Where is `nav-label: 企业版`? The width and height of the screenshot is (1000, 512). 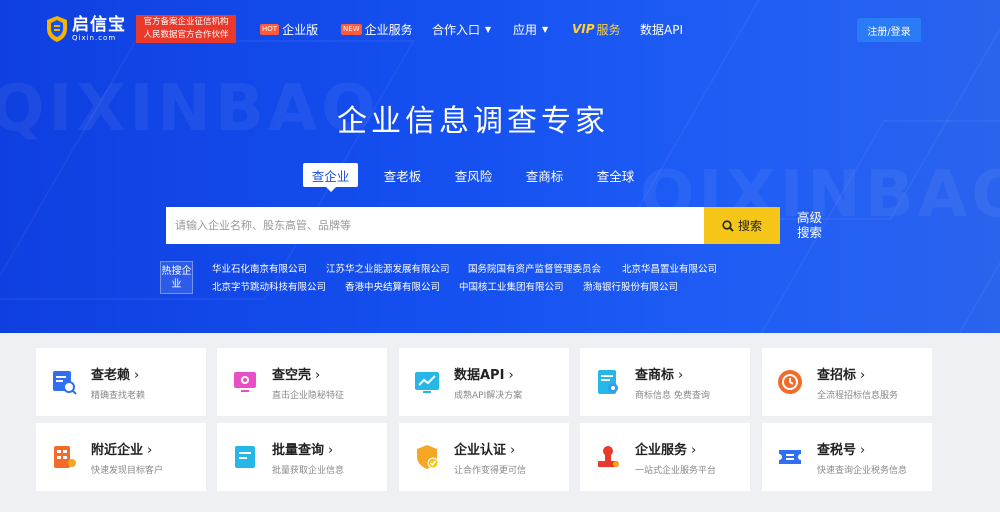 nav-label: 企业版 is located at coordinates (300, 29).